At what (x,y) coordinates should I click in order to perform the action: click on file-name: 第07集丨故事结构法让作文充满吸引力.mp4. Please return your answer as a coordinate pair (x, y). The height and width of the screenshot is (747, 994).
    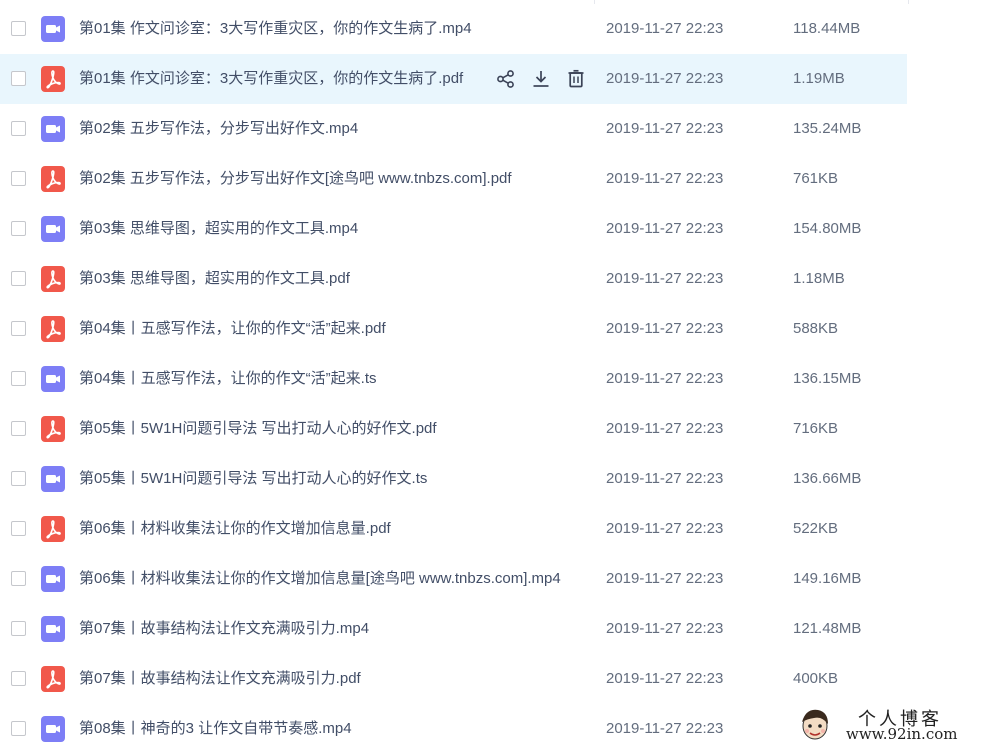
    Looking at the image, I should click on (224, 629).